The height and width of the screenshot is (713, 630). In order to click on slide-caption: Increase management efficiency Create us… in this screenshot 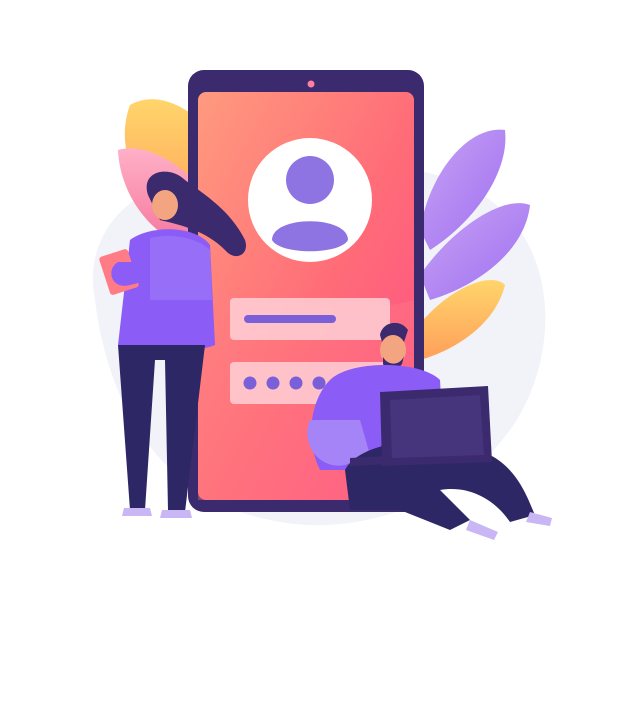, I will do `click(316, 654)`.